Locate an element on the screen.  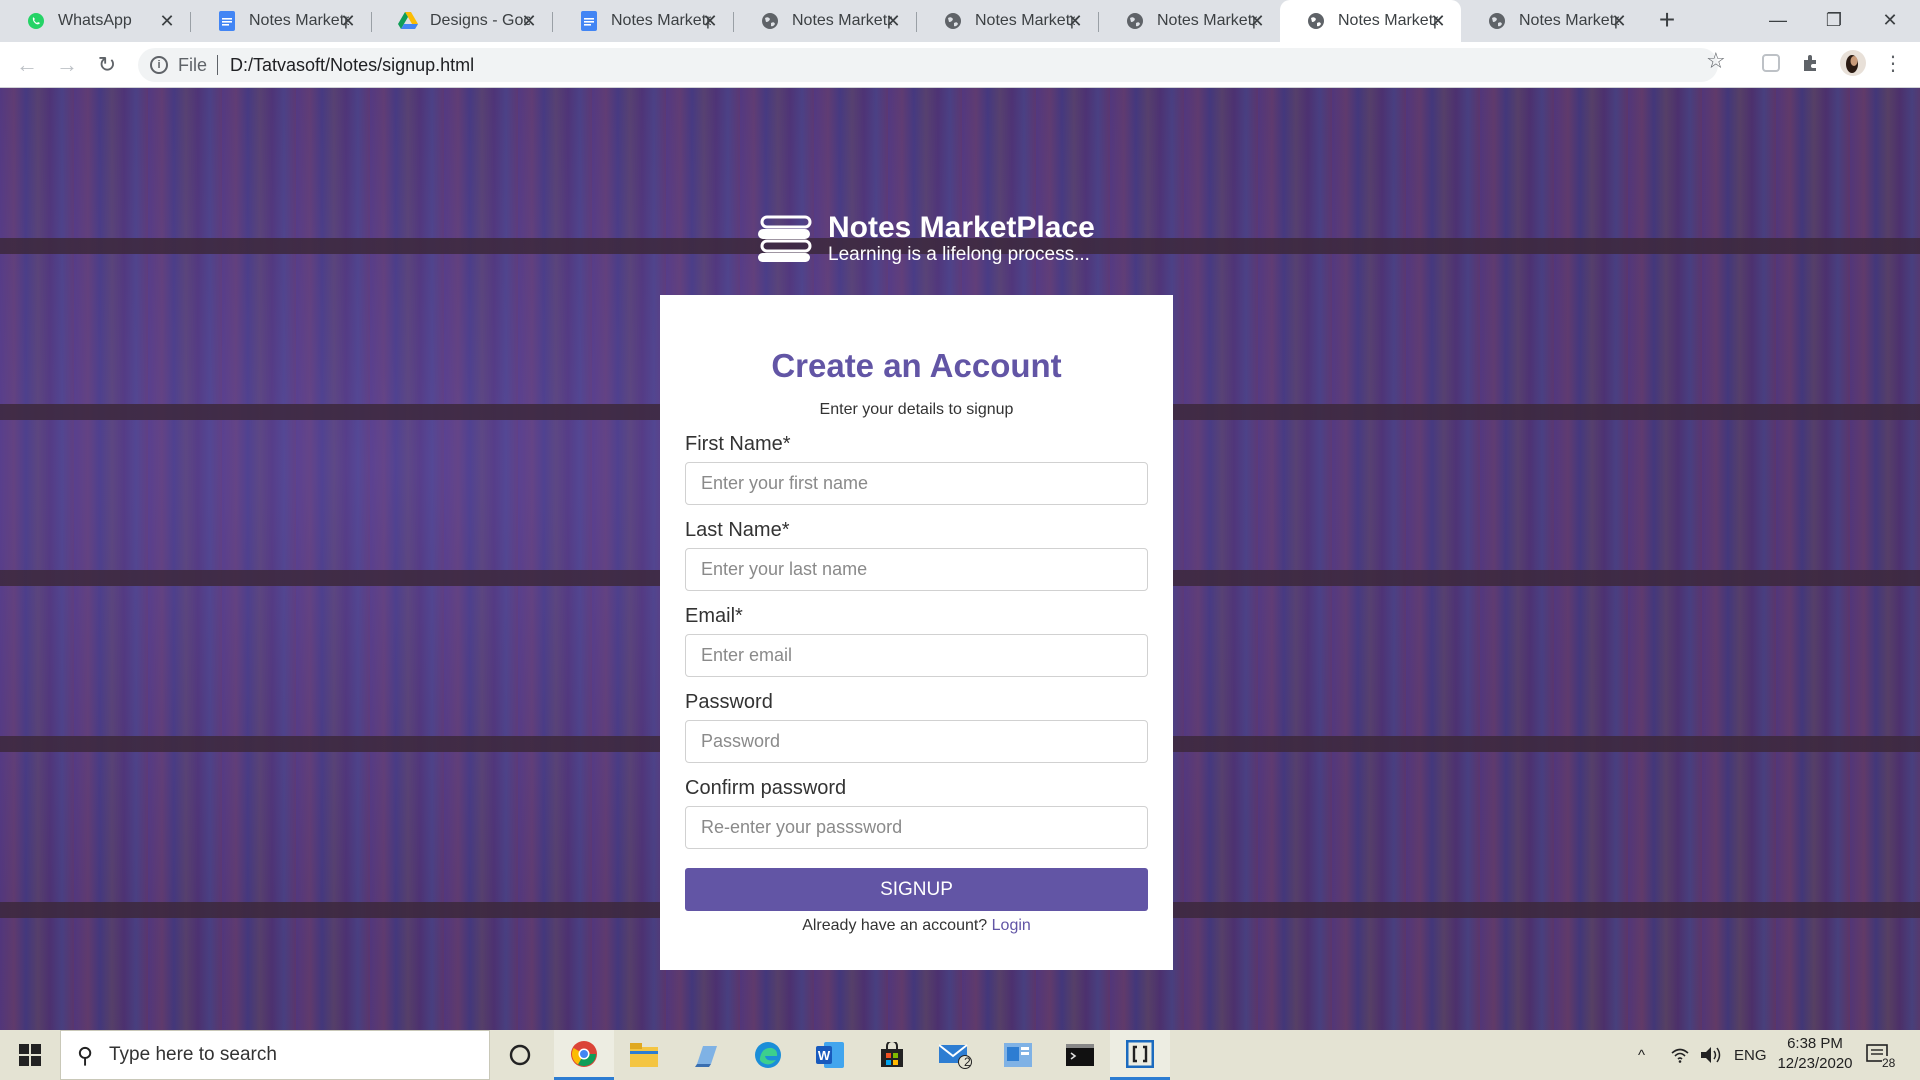
taskbar-search-input: ⚲ Type here to search is located at coordinates (275, 1055).